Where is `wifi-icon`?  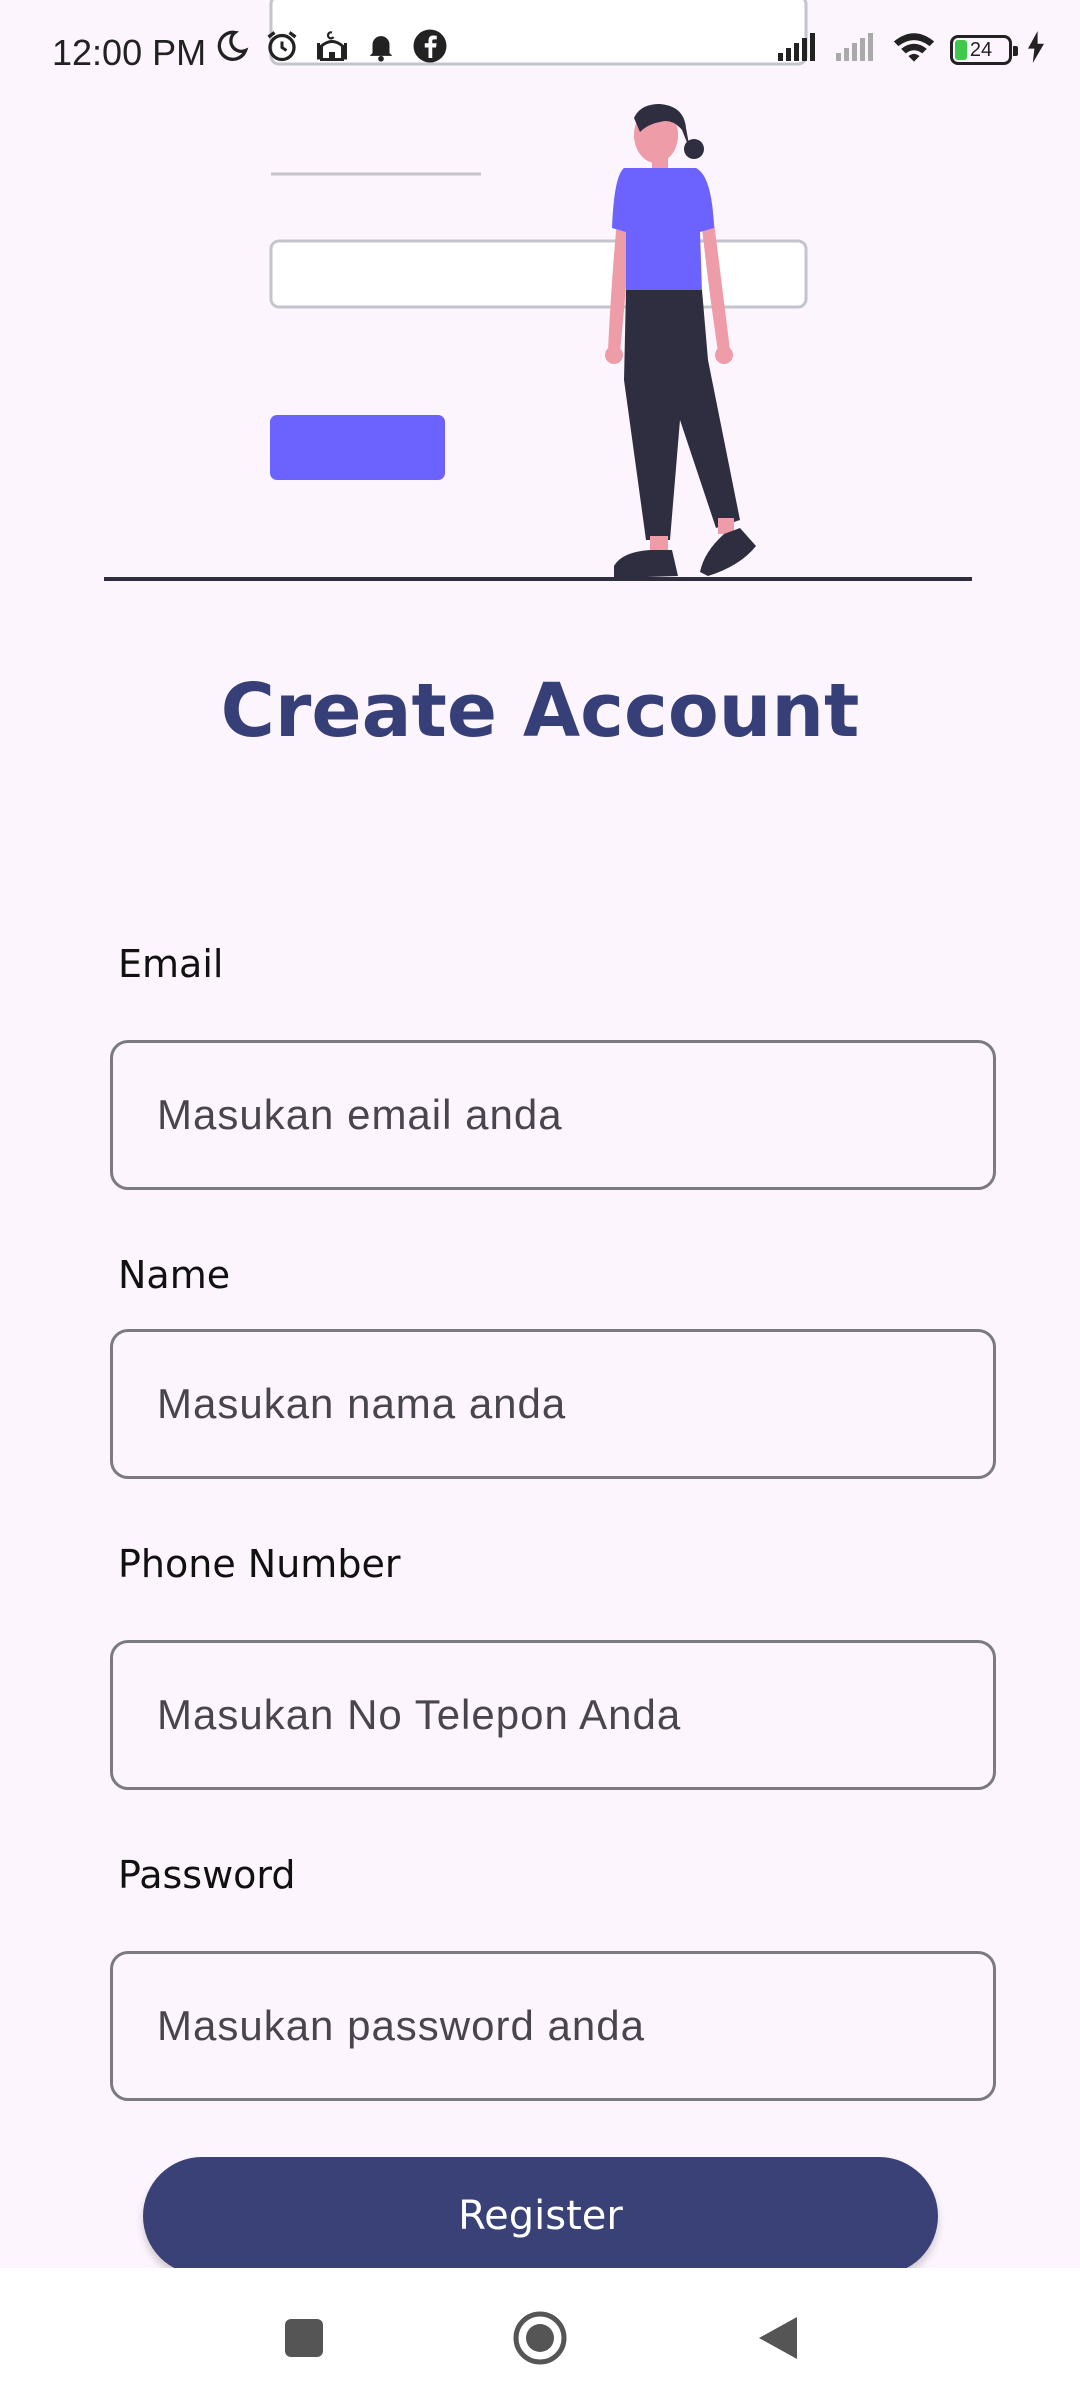 wifi-icon is located at coordinates (914, 49).